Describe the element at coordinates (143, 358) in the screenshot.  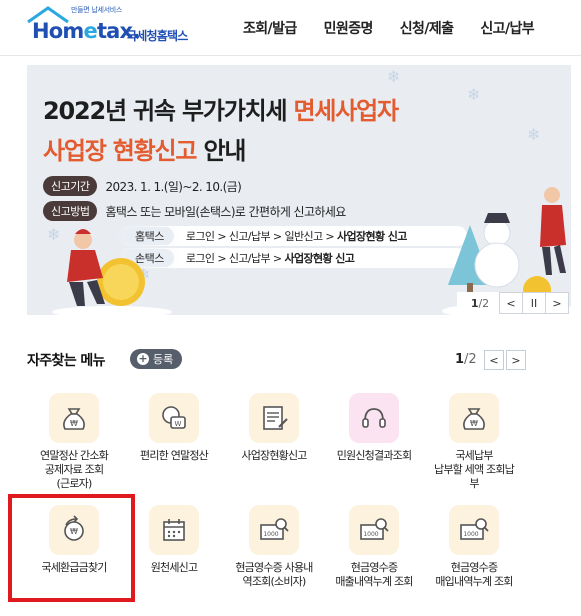
I see `plus-icon: +` at that location.